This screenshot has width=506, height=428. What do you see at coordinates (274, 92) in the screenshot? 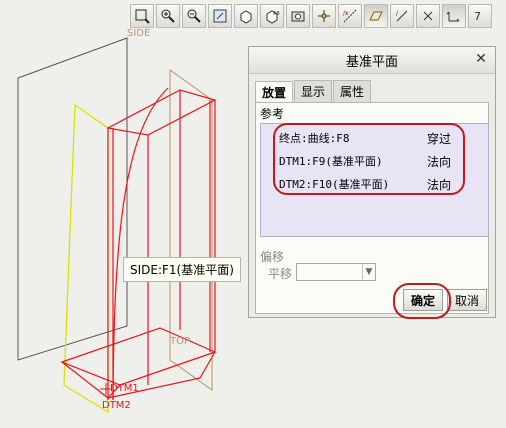
I see `tab-placement: 放置` at bounding box center [274, 92].